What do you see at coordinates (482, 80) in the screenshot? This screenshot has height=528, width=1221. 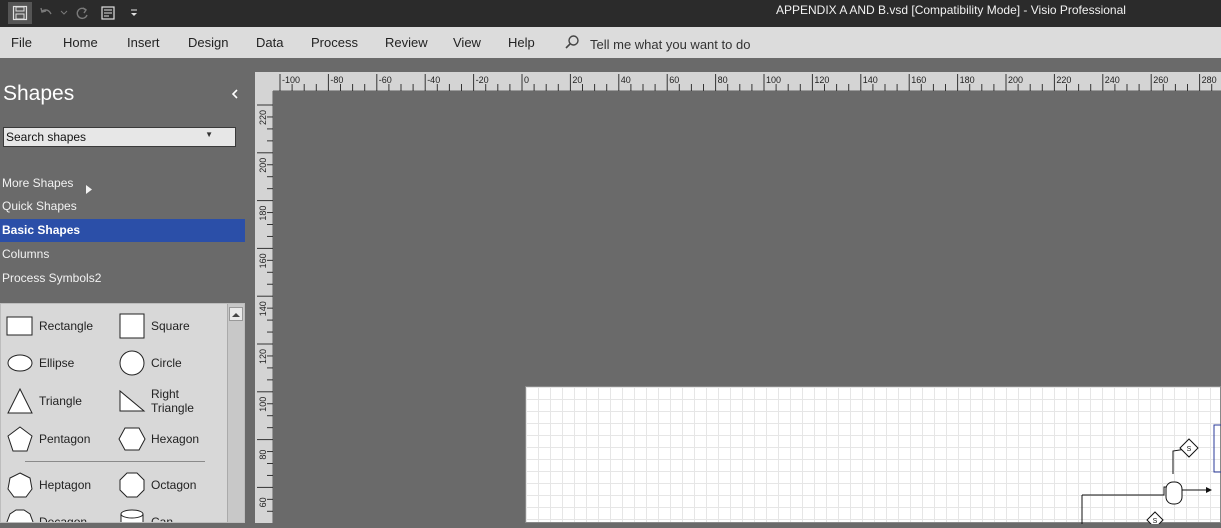 I see `ruler-tick-label: -20` at bounding box center [482, 80].